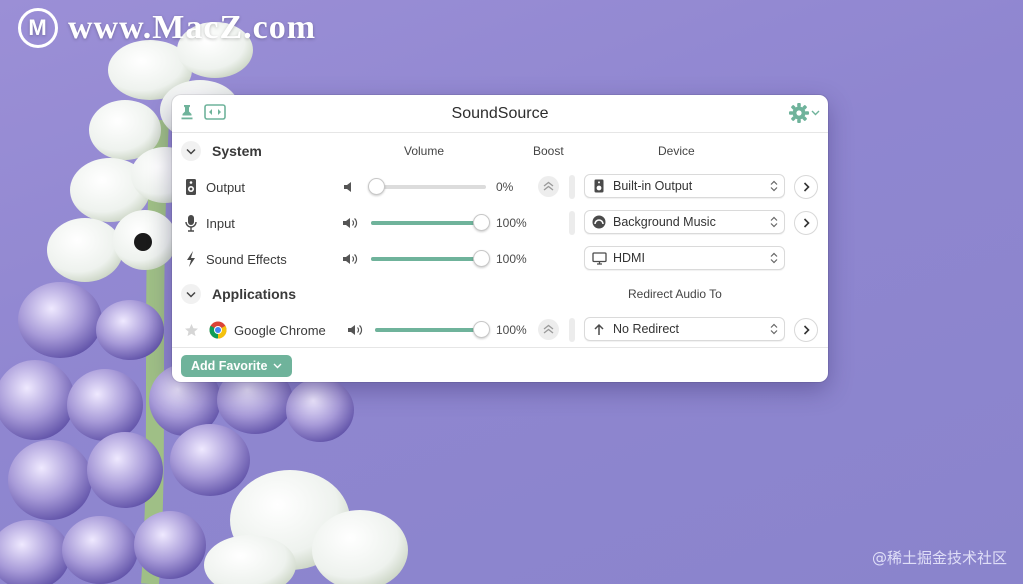  I want to click on chrome-icon, so click(218, 330).